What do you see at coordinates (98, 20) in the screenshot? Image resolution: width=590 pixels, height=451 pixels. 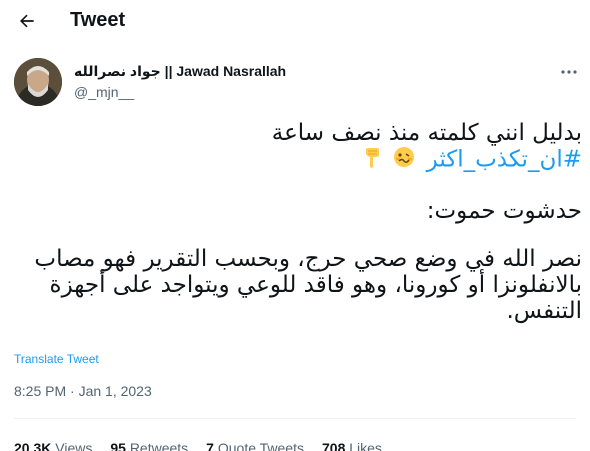 I see `page-title: Tweet` at bounding box center [98, 20].